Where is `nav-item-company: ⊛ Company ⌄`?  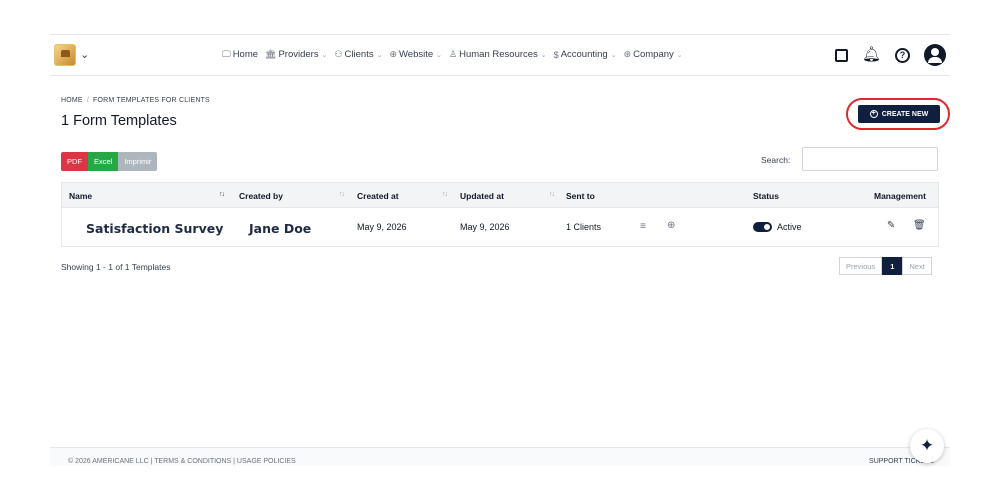 nav-item-company: ⊛ Company ⌄ is located at coordinates (653, 54).